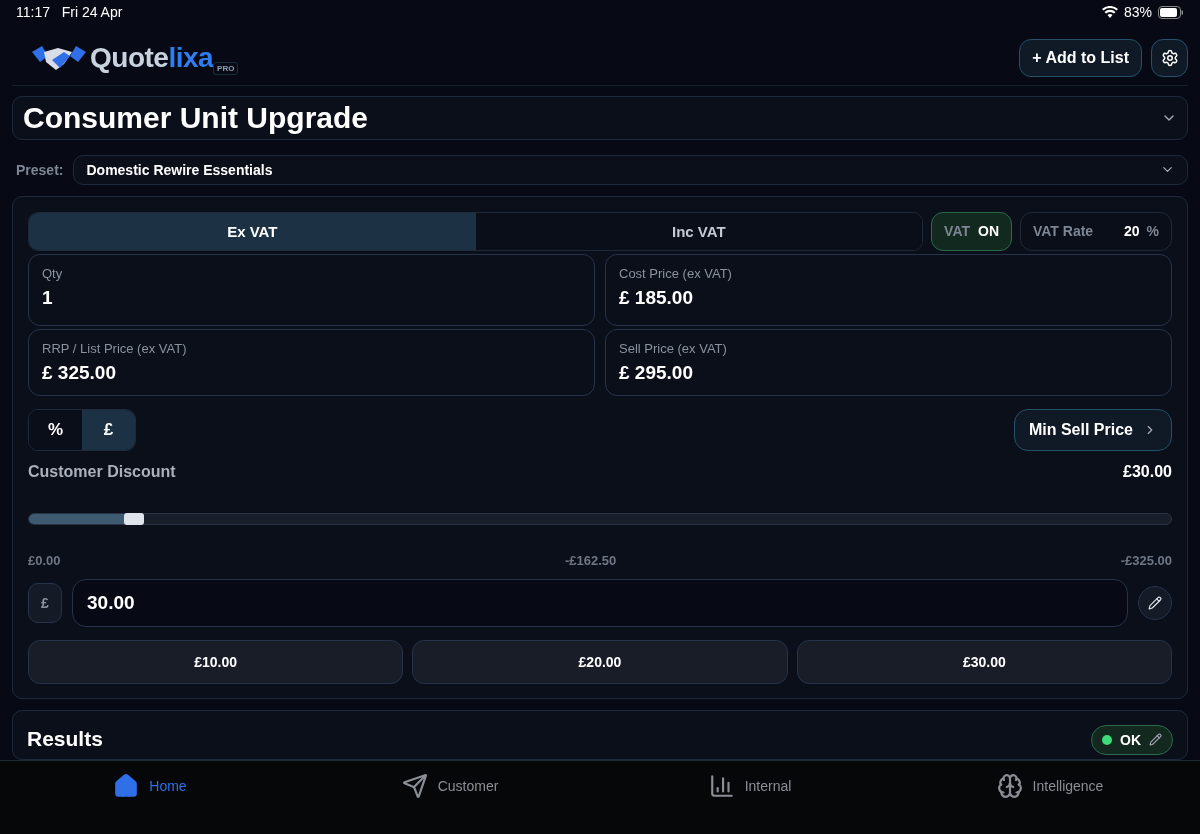 The width and height of the screenshot is (1200, 834). Describe the element at coordinates (216, 661) in the screenshot. I see `quick-amount-button: £10.00` at that location.